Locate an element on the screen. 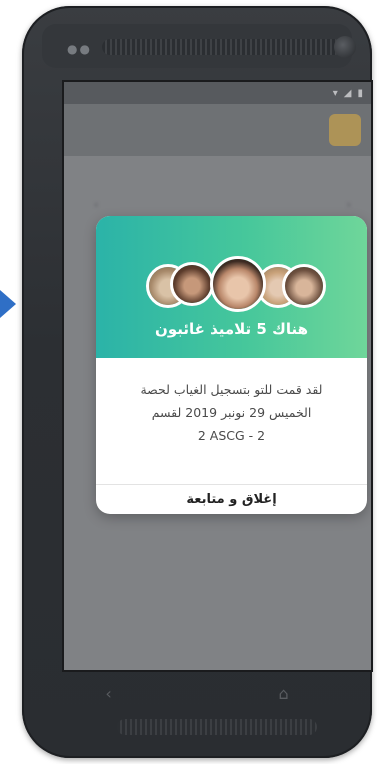  bottom-speaker-grill is located at coordinates (217, 727).